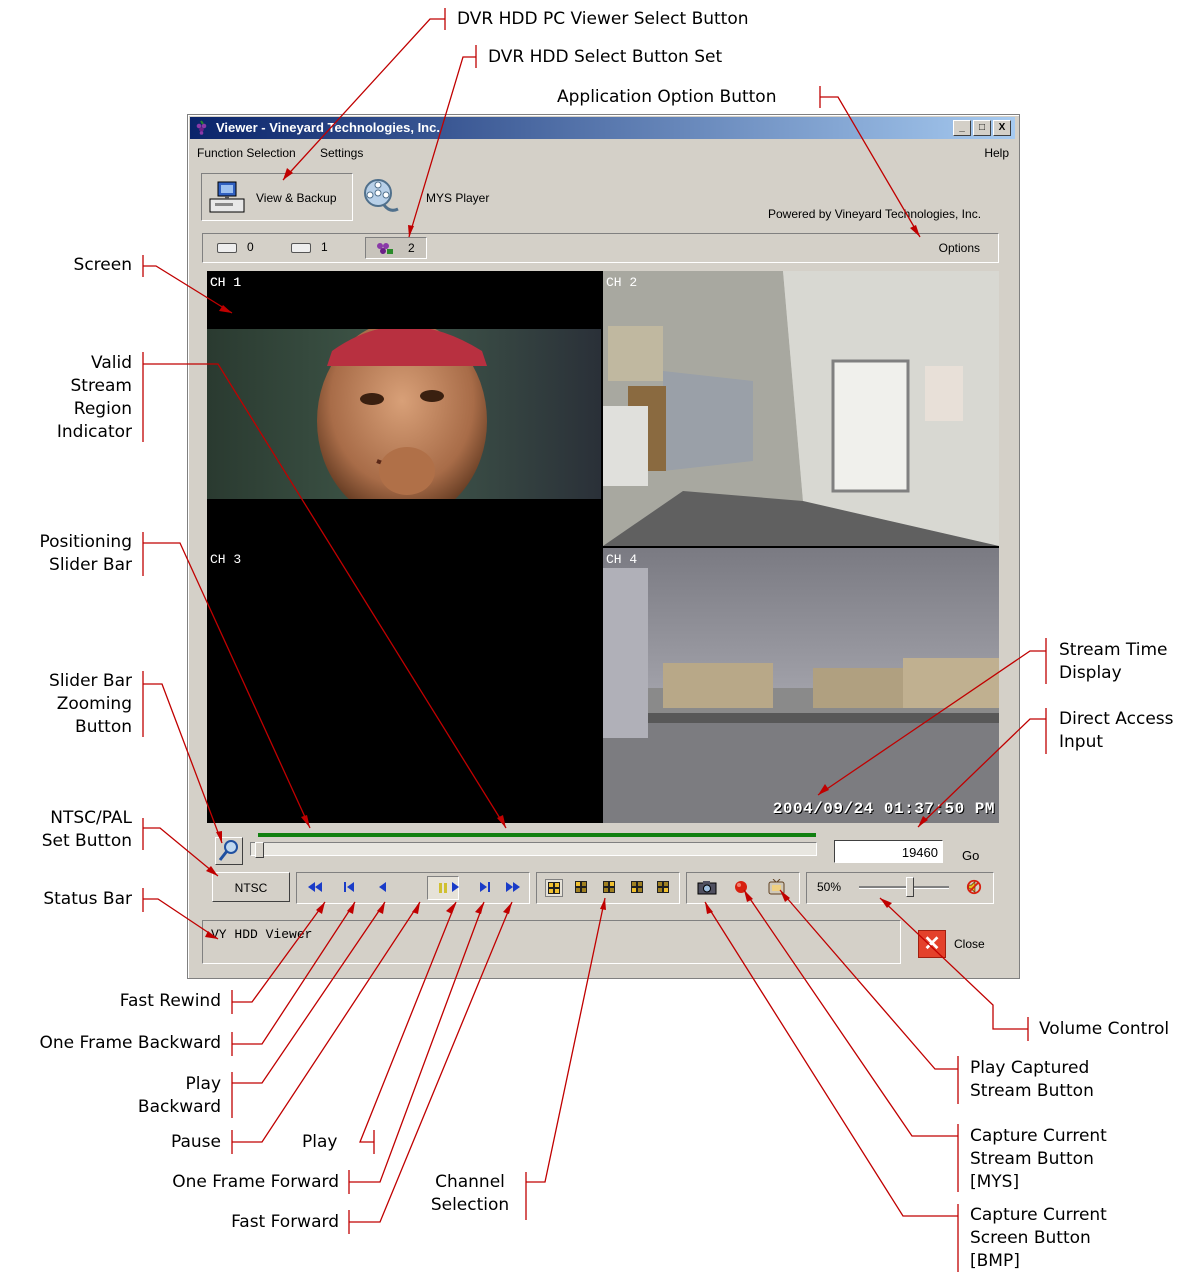 This screenshot has width=1204, height=1273. I want to click on record-icon, so click(741, 887).